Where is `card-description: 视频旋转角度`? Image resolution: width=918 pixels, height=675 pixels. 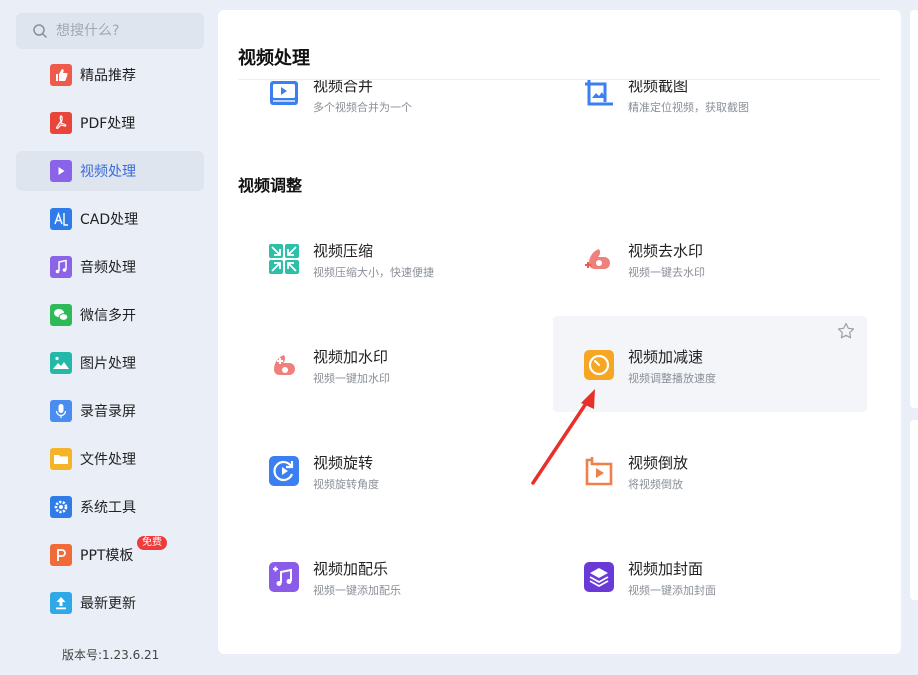
card-description: 视频旋转角度 is located at coordinates (346, 484).